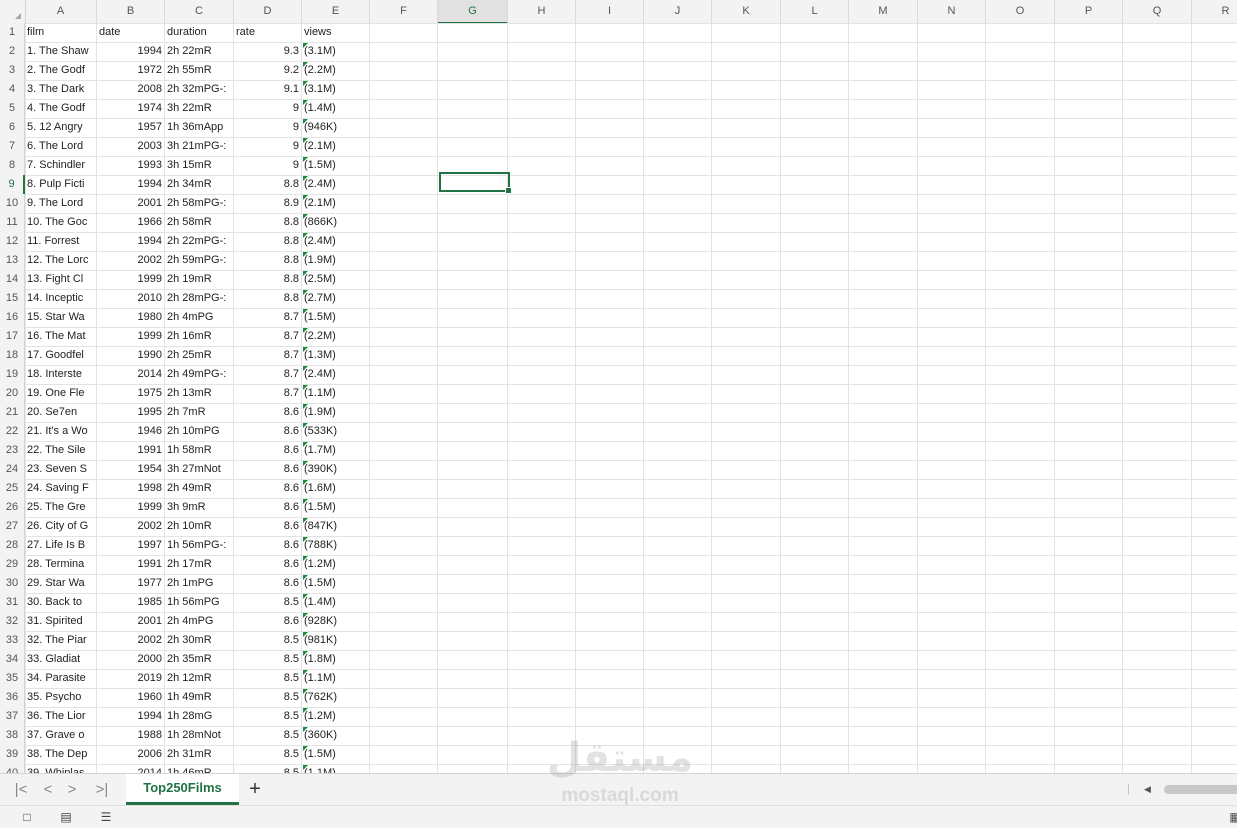 The image size is (1237, 828). I want to click on views-cell: (2.4M), so click(335, 374).